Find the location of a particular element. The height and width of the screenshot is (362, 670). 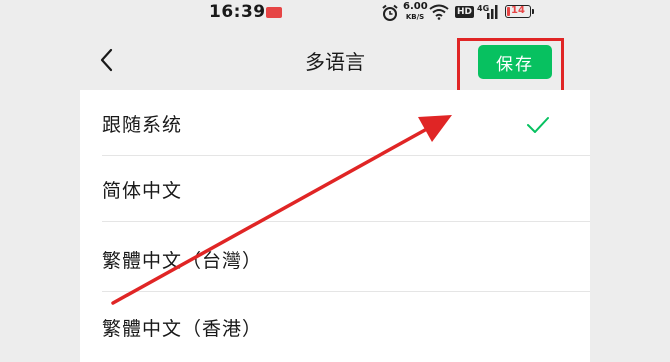

language-label: 跟随系统 is located at coordinates (142, 125).